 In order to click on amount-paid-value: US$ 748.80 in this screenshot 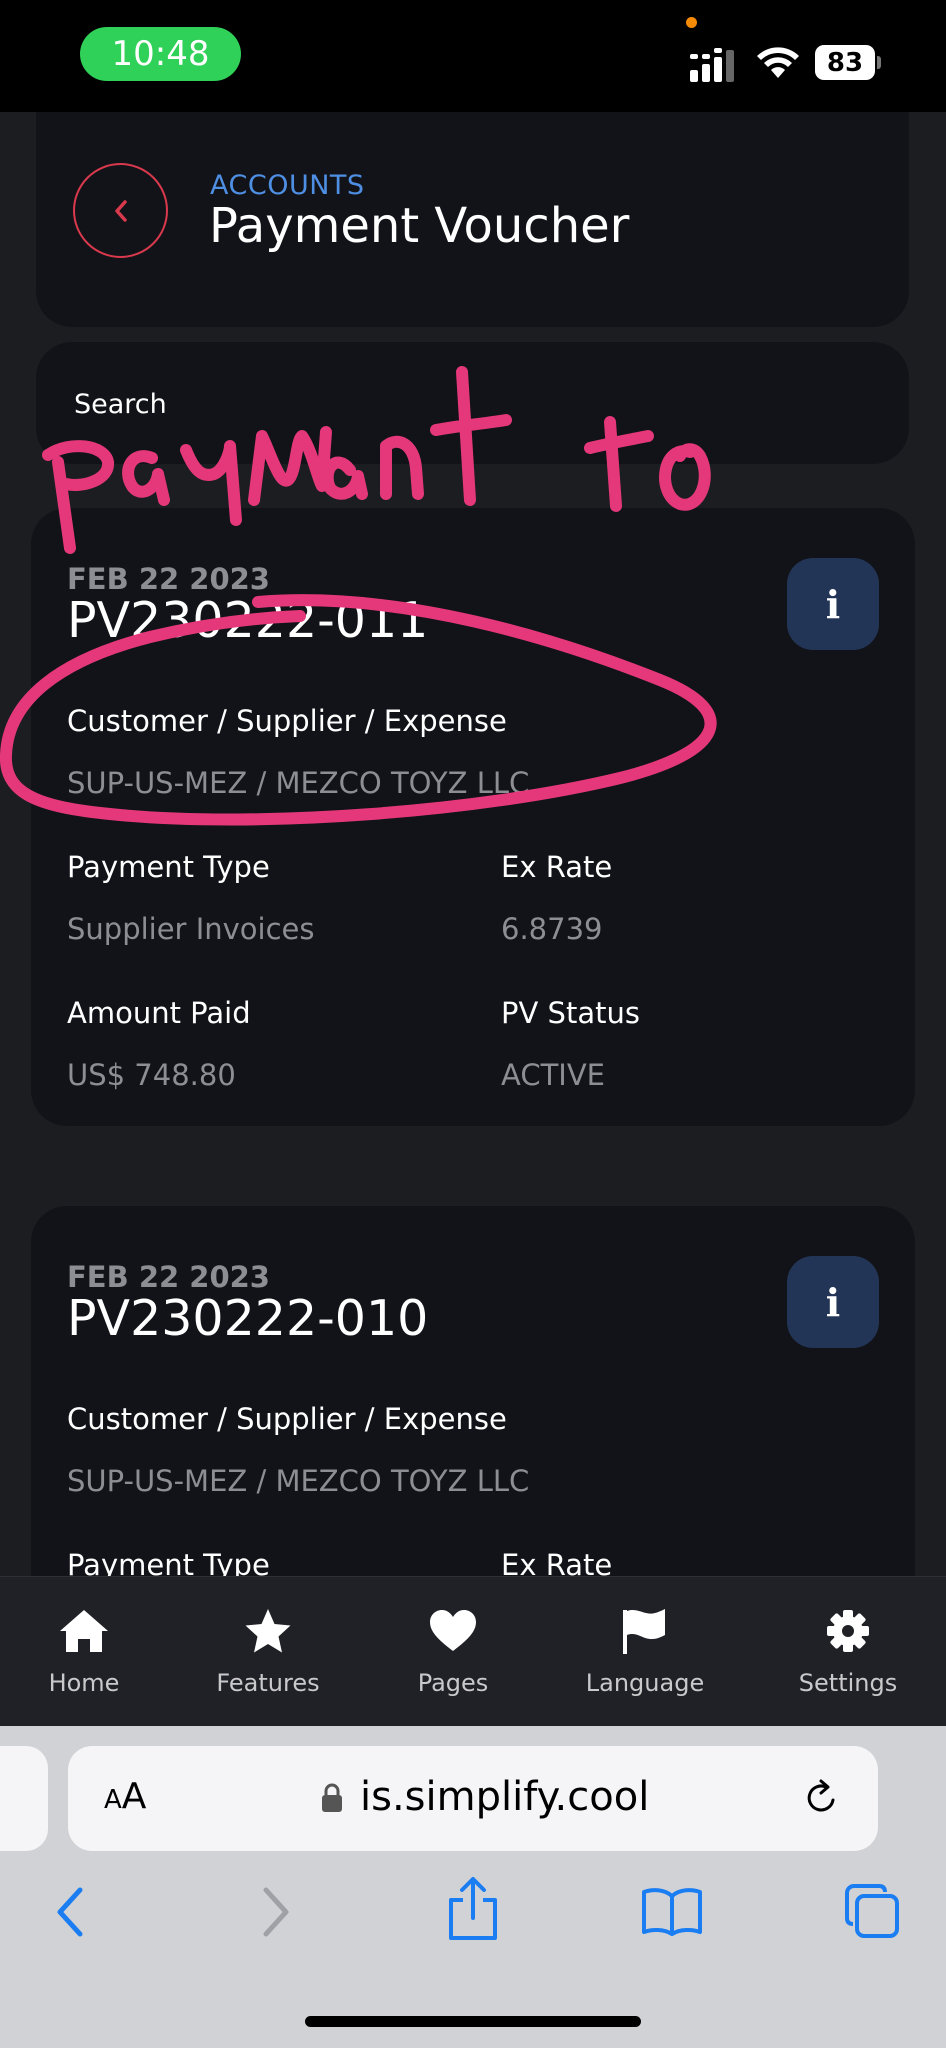, I will do `click(151, 1075)`.